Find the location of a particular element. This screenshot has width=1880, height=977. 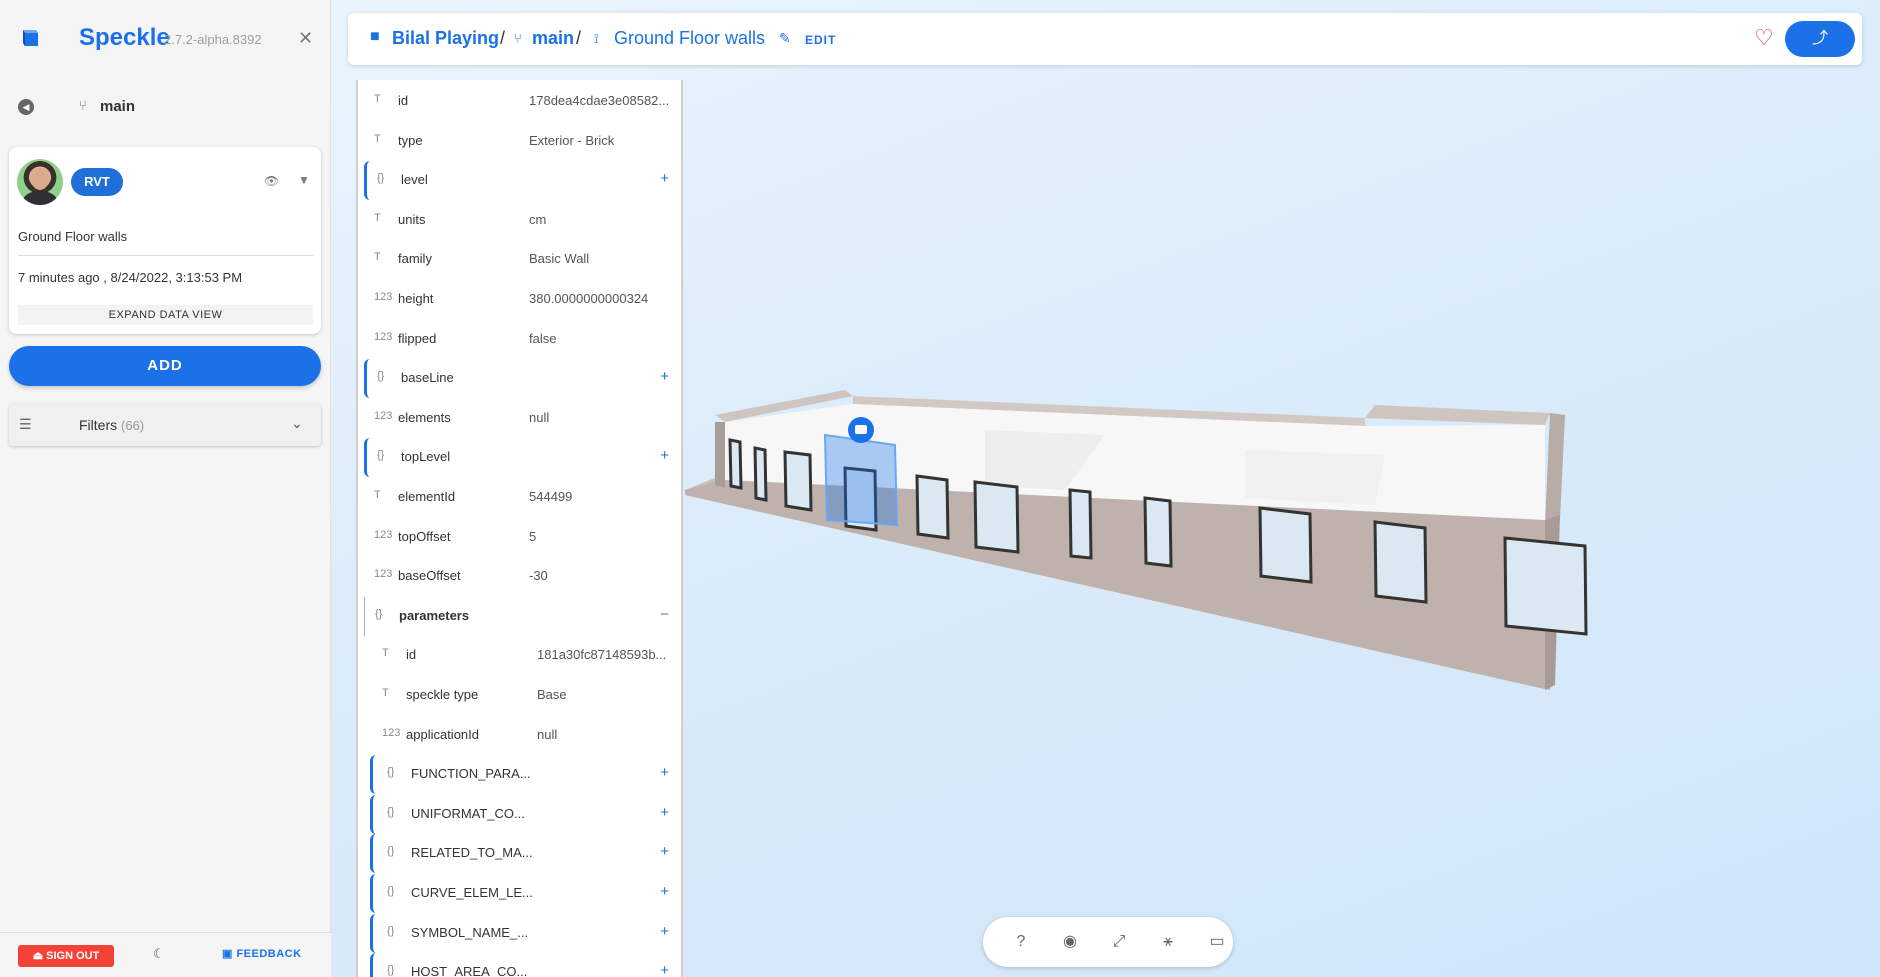

data-tree-key: topOffset is located at coordinates (424, 536).